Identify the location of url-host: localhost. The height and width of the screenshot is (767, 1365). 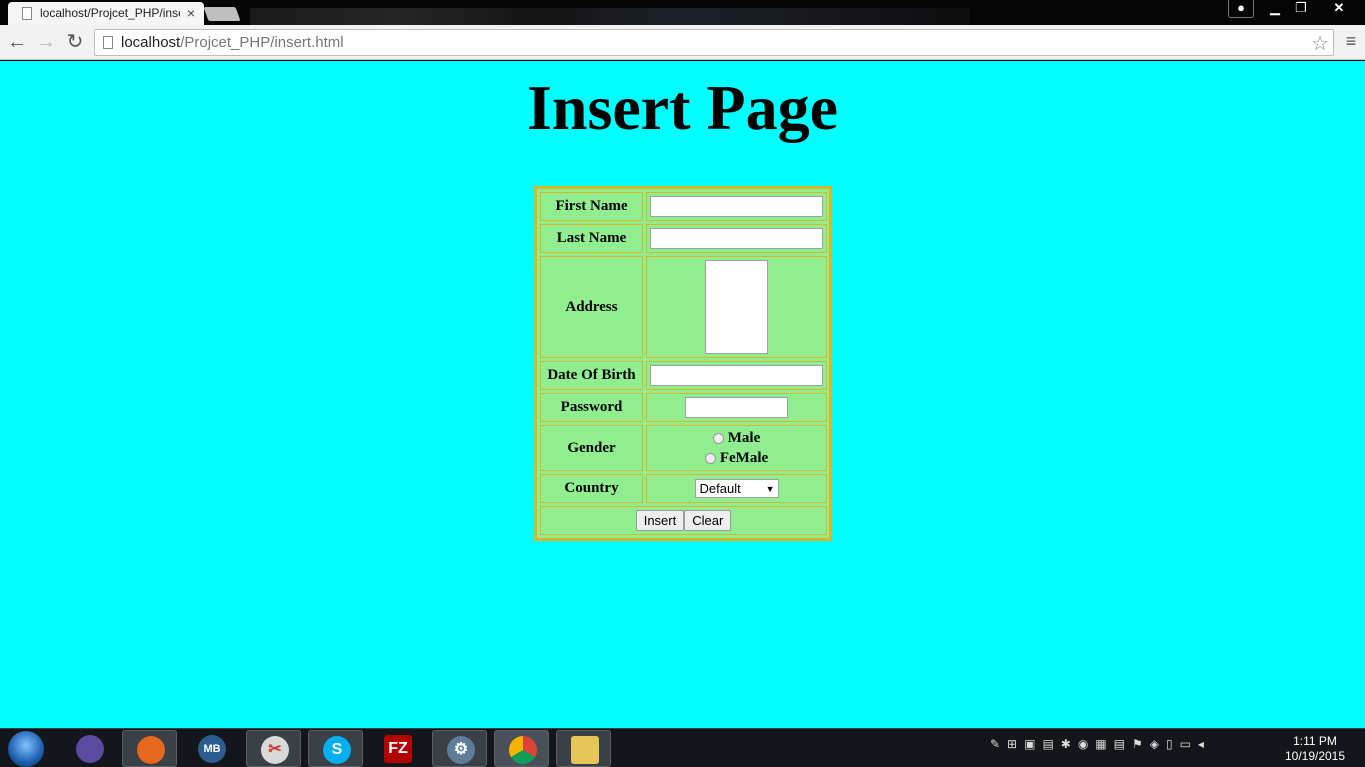
(151, 42).